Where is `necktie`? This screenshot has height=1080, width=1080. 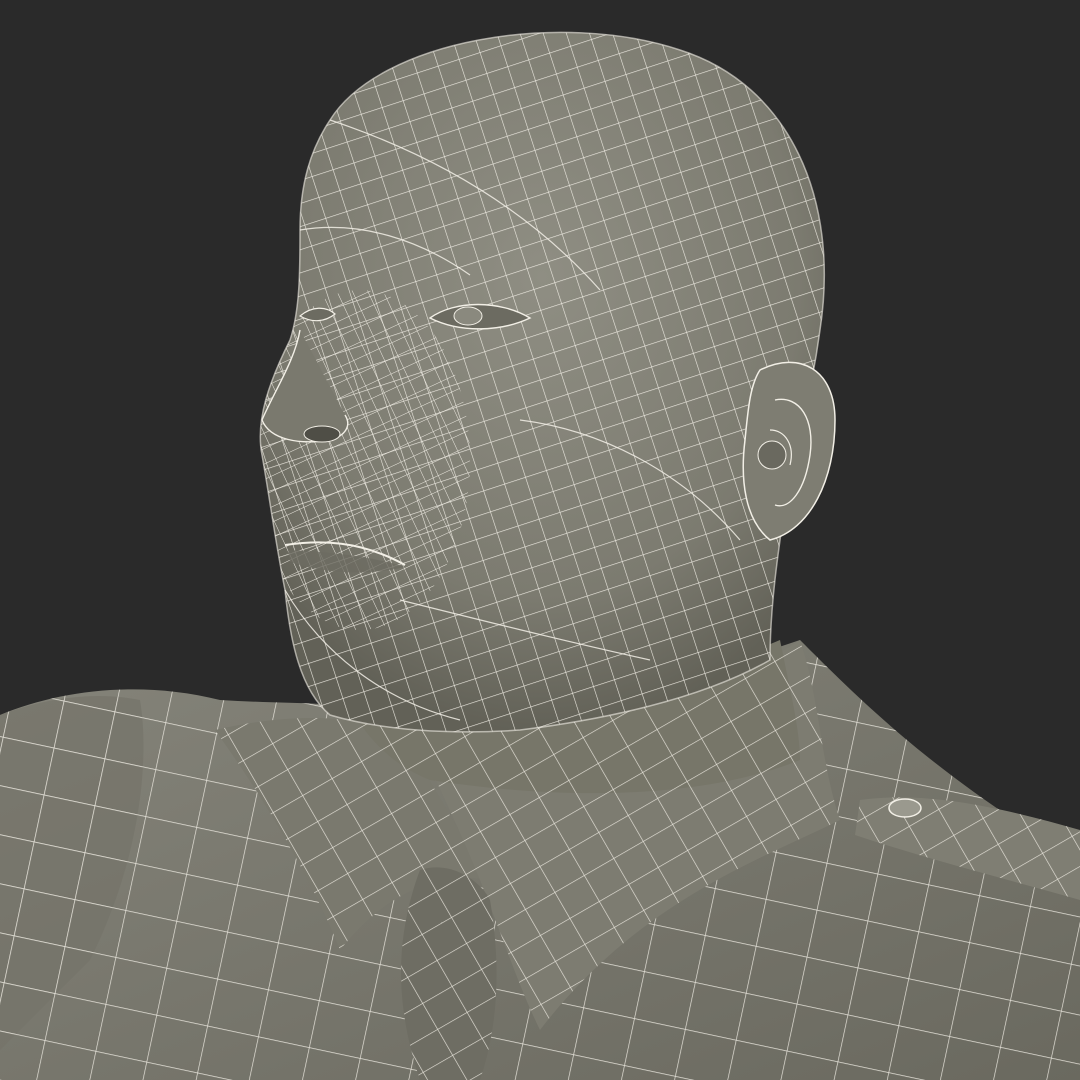
necktie is located at coordinates (449, 973).